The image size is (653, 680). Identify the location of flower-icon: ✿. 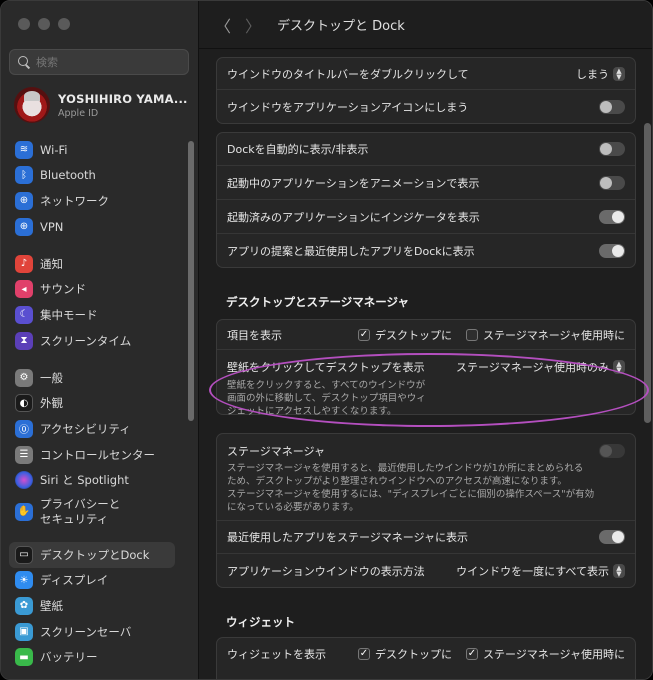
(24, 605).